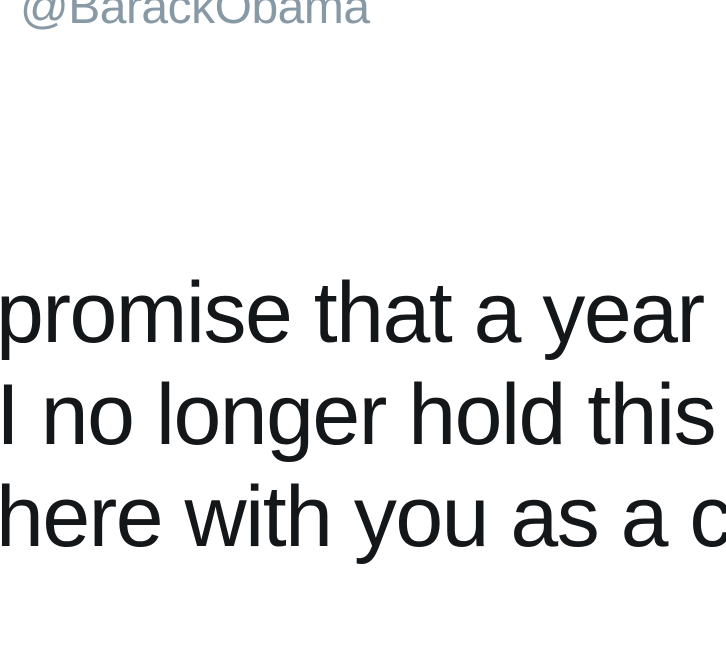  What do you see at coordinates (363, 517) in the screenshot?
I see `tweet-text-line: here with you as a citizen."` at bounding box center [363, 517].